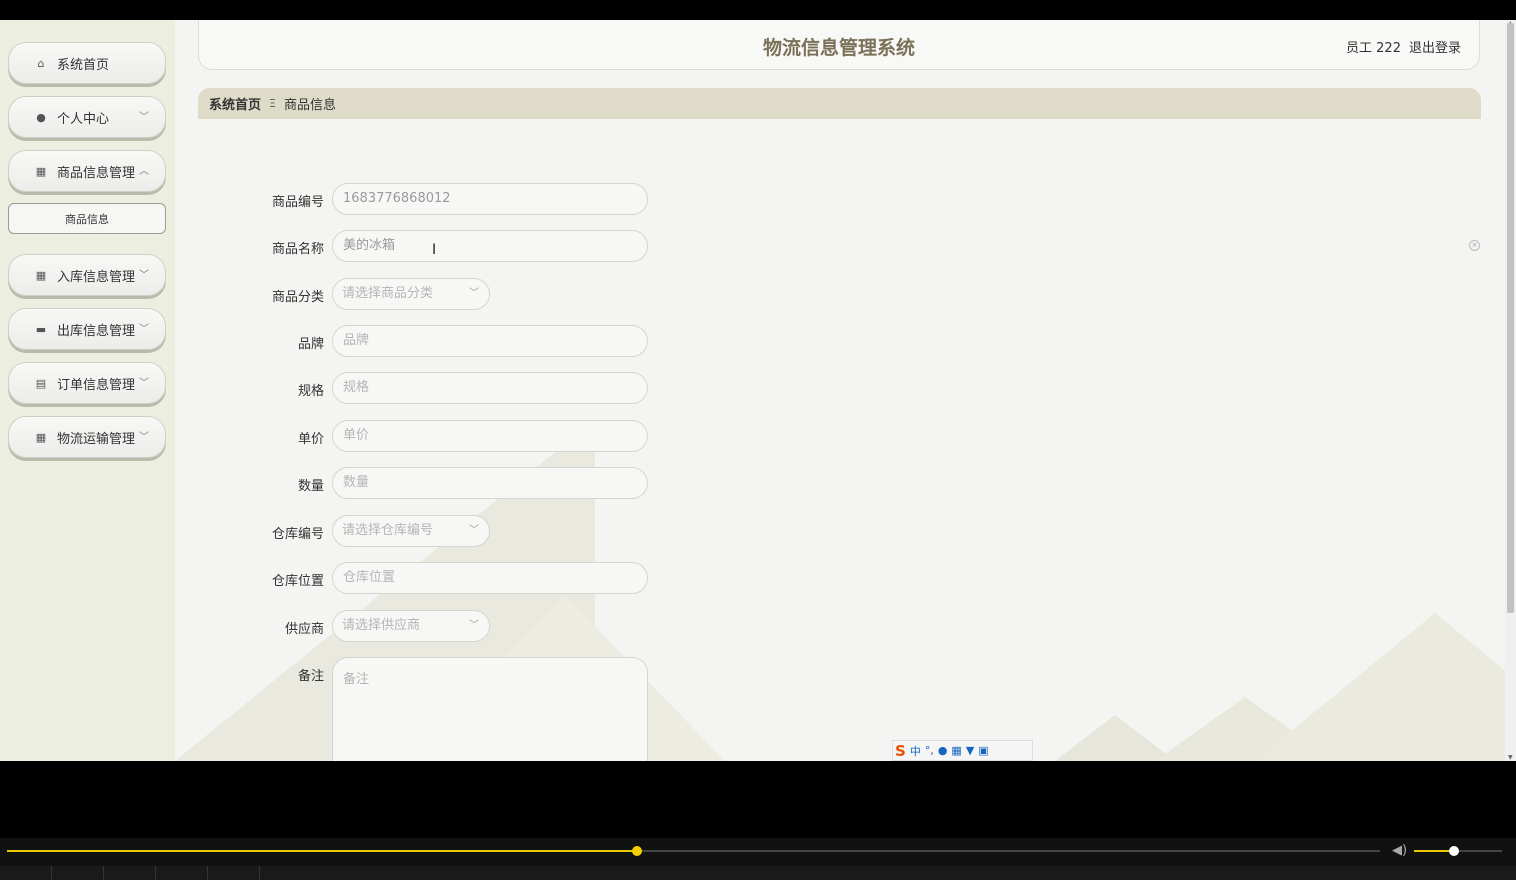 This screenshot has height=880, width=1516. Describe the element at coordinates (381, 625) in the screenshot. I see `select-placeholder: 请选择供应商` at that location.